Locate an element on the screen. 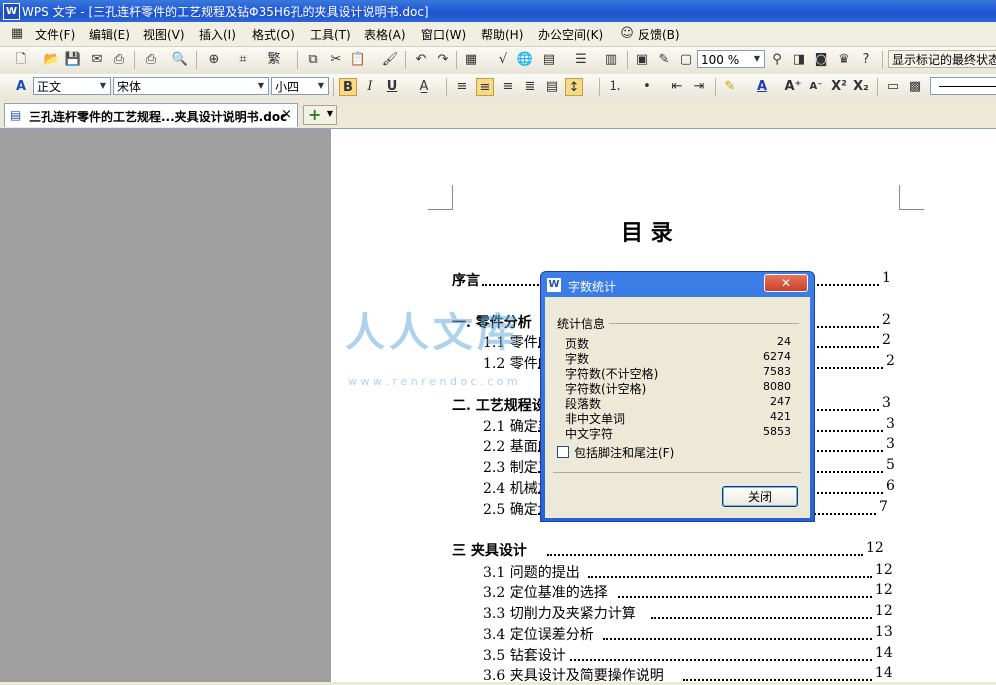 This screenshot has width=996, height=685. markup-mode-combo: 显示标记的最终状态 is located at coordinates (942, 59).